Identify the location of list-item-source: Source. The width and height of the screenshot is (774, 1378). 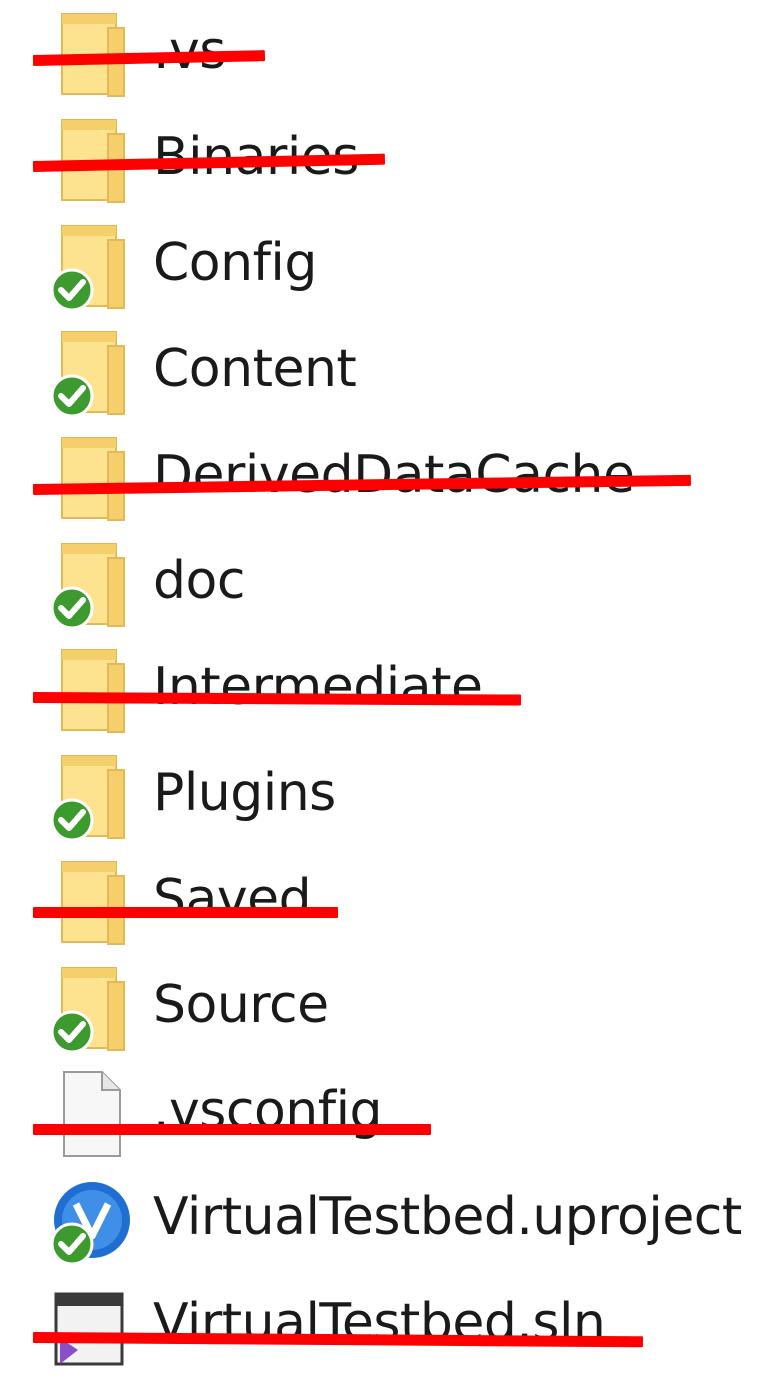
(387, 1007).